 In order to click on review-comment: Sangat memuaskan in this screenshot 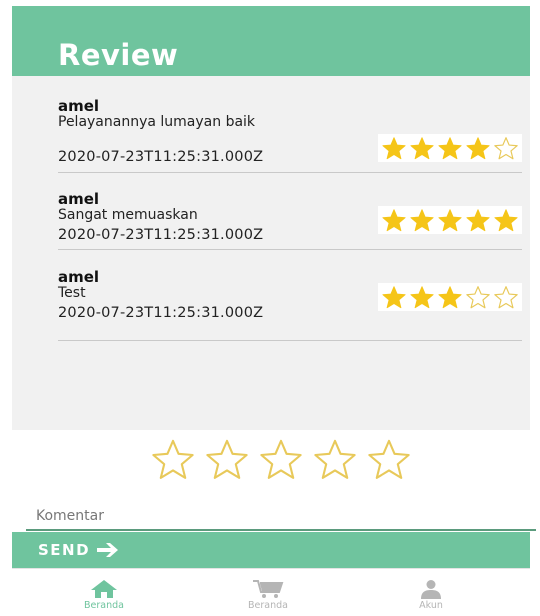, I will do `click(128, 215)`.